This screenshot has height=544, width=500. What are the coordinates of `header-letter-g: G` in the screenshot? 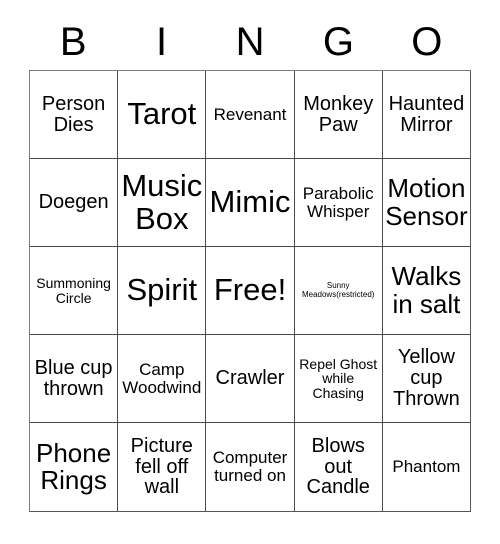 It's located at (338, 42).